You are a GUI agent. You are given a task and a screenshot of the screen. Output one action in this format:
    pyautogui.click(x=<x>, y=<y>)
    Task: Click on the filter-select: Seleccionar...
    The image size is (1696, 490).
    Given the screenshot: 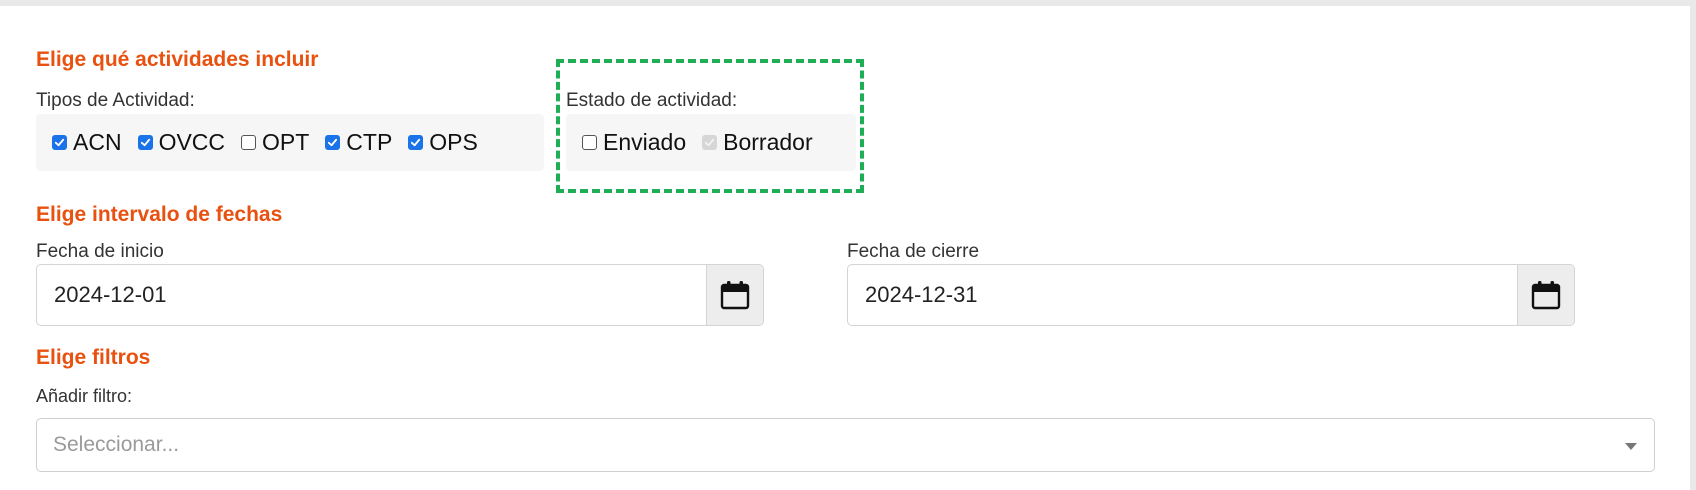 What is the action you would take?
    pyautogui.click(x=845, y=445)
    